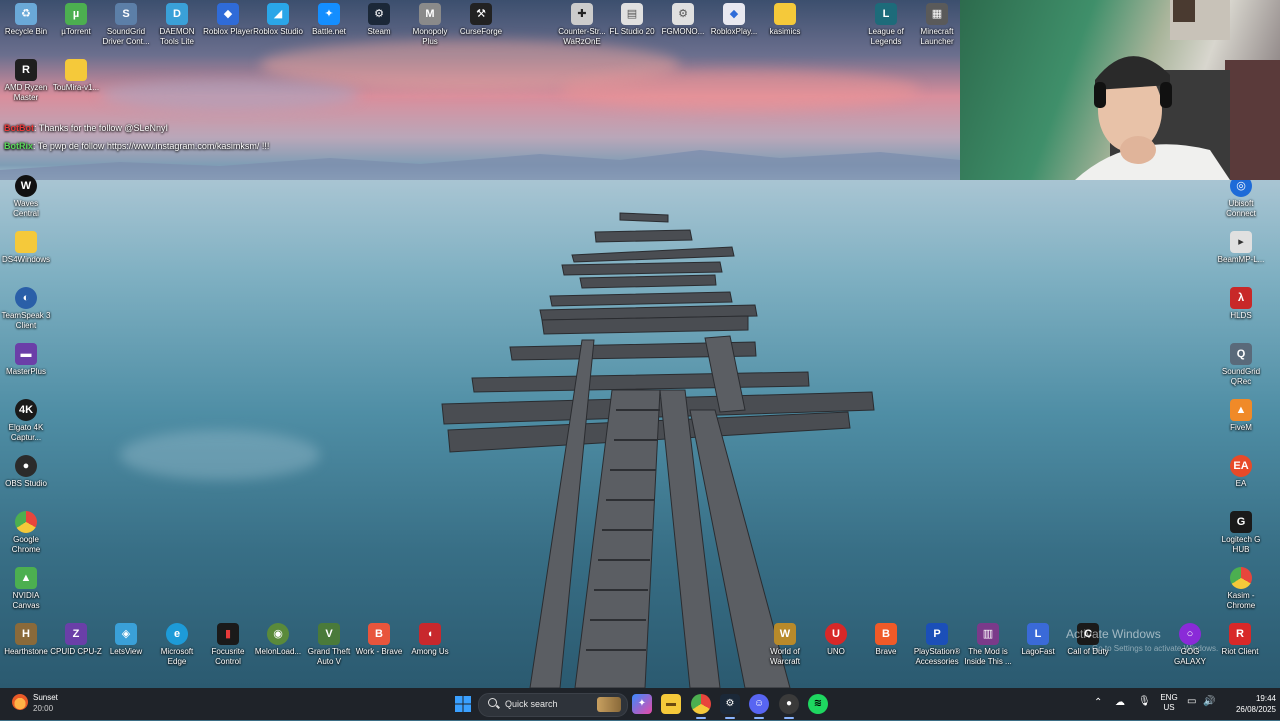 This screenshot has height=721, width=1280. I want to click on desktop-icon: B Brave, so click(886, 638).